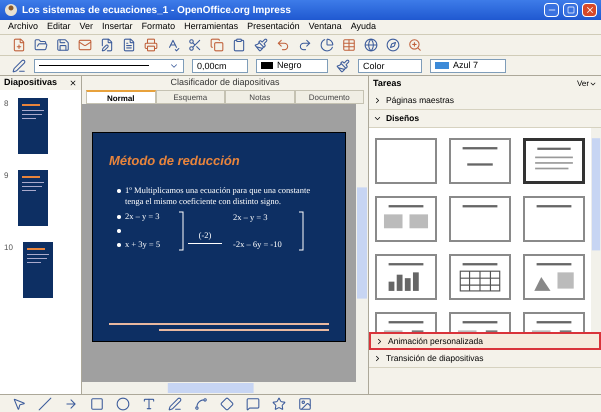 This screenshot has width=601, height=412. I want to click on globe-icon, so click(371, 45).